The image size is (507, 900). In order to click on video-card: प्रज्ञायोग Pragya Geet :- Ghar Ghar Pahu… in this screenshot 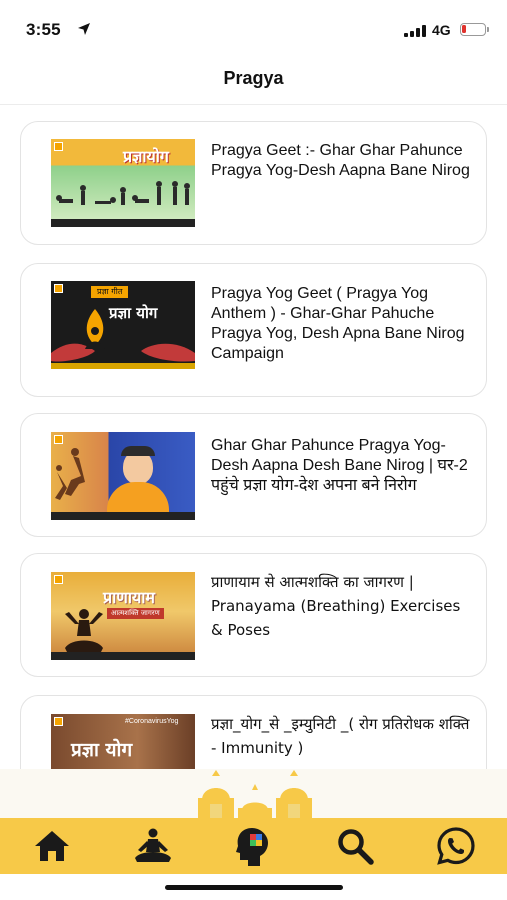, I will do `click(253, 183)`.